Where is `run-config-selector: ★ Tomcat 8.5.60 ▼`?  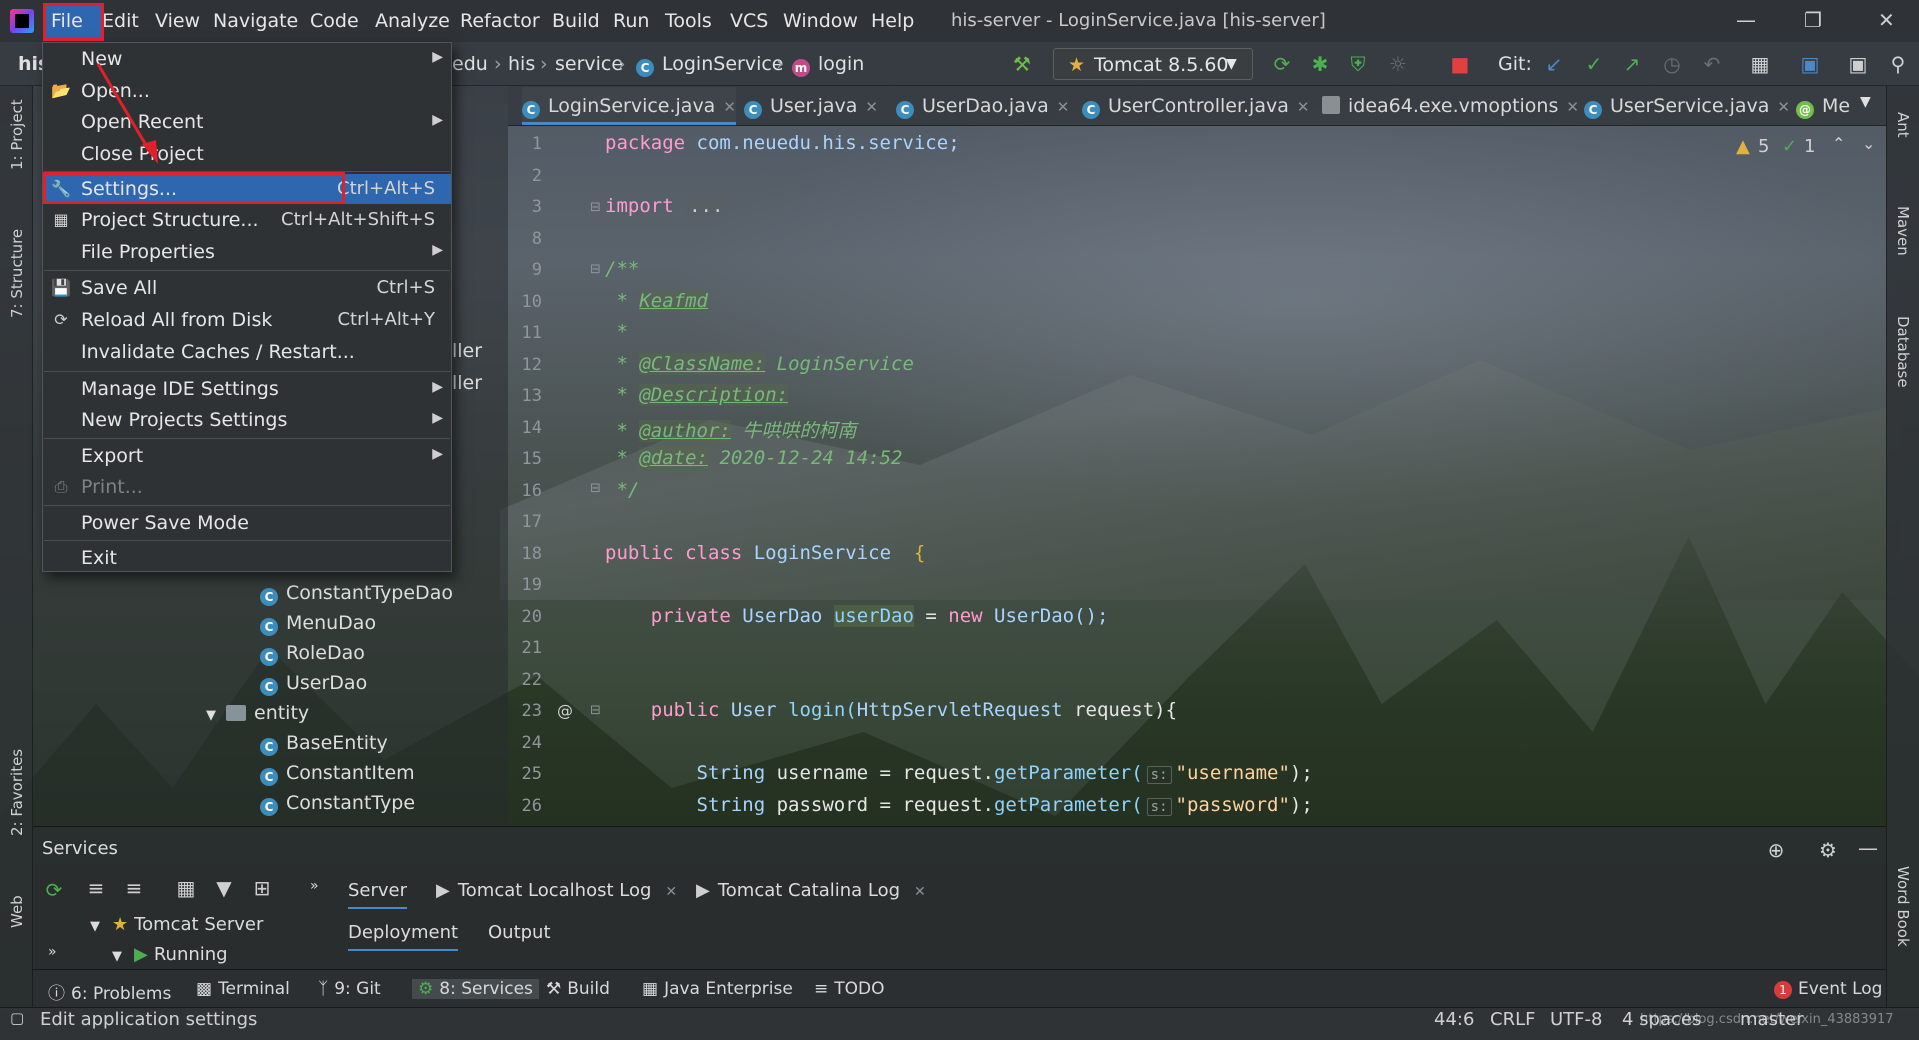 run-config-selector: ★ Tomcat 8.5.60 ▼ is located at coordinates (1153, 64).